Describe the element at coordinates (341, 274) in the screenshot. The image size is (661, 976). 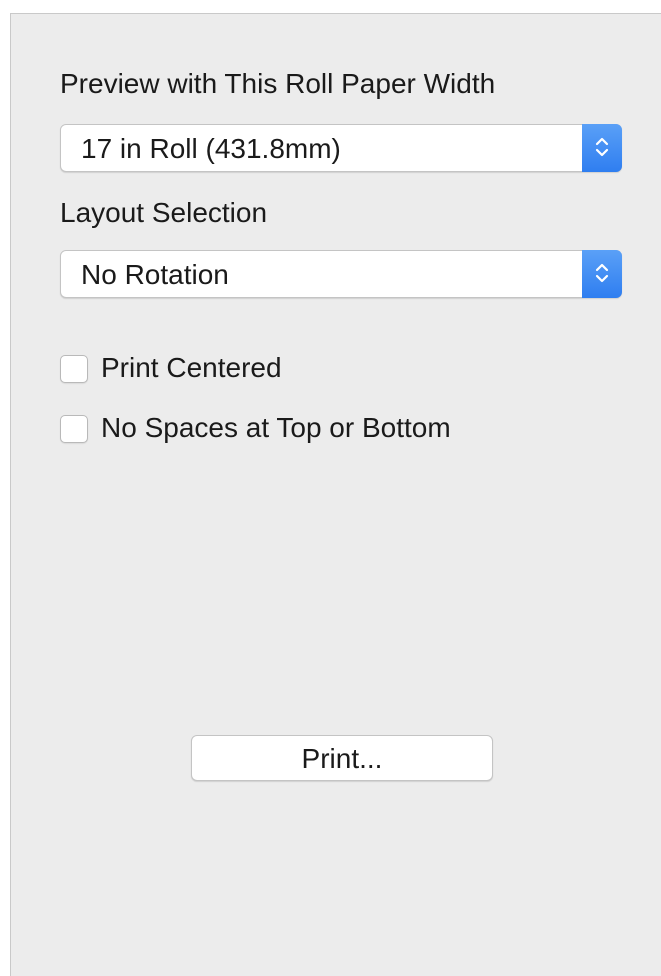
I see `layout-selection-select: No Rotation` at that location.